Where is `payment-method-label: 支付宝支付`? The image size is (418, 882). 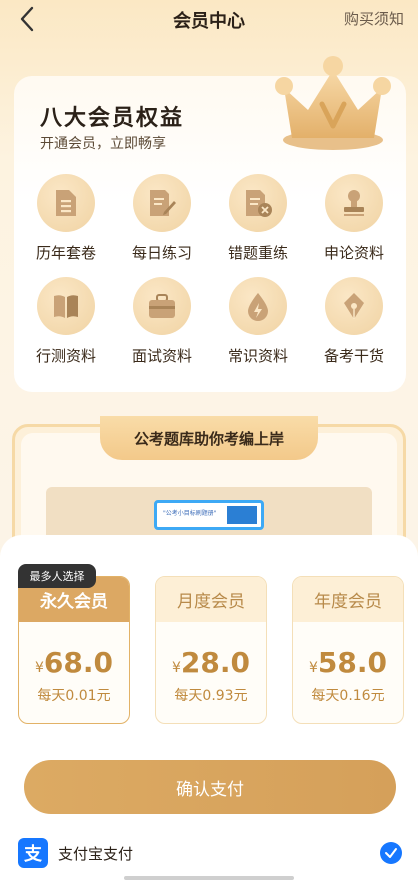
payment-method-label: 支付宝支付 is located at coordinates (96, 854).